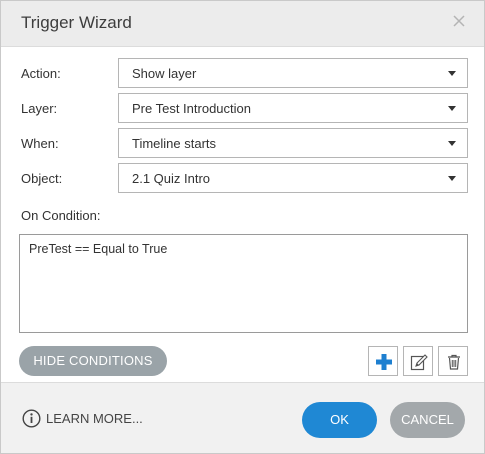  Describe the element at coordinates (191, 108) in the screenshot. I see `layer-value: Pre Test Introduction` at that location.